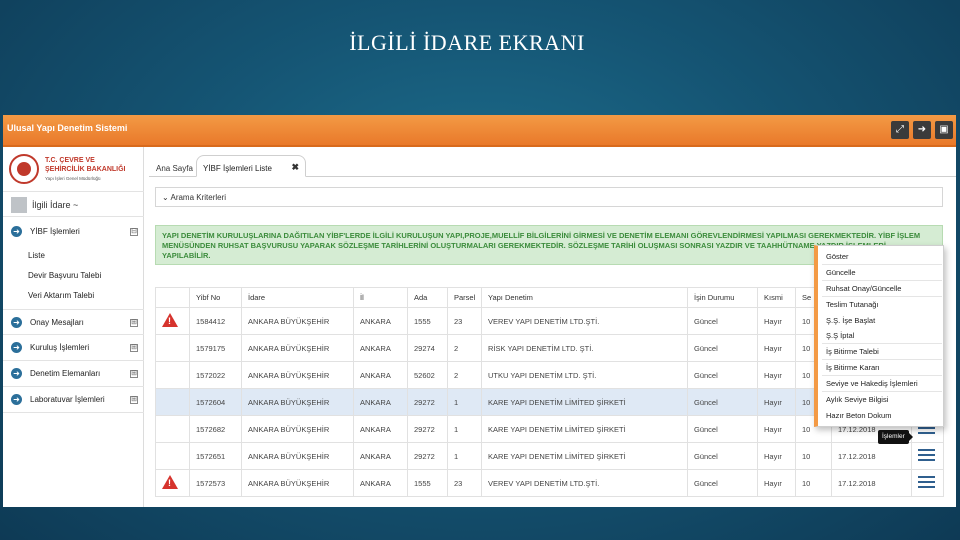 This screenshot has height=540, width=960. Describe the element at coordinates (863, 288) in the screenshot. I see `menu-item-ruhsat-onay: Ruhsat Onay/Güncelle` at that location.